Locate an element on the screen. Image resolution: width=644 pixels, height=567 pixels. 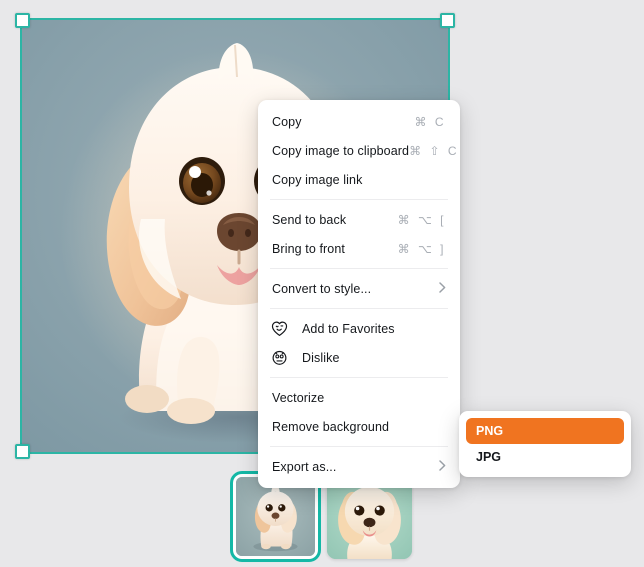
submenu-item-label: PNG is located at coordinates (490, 431).